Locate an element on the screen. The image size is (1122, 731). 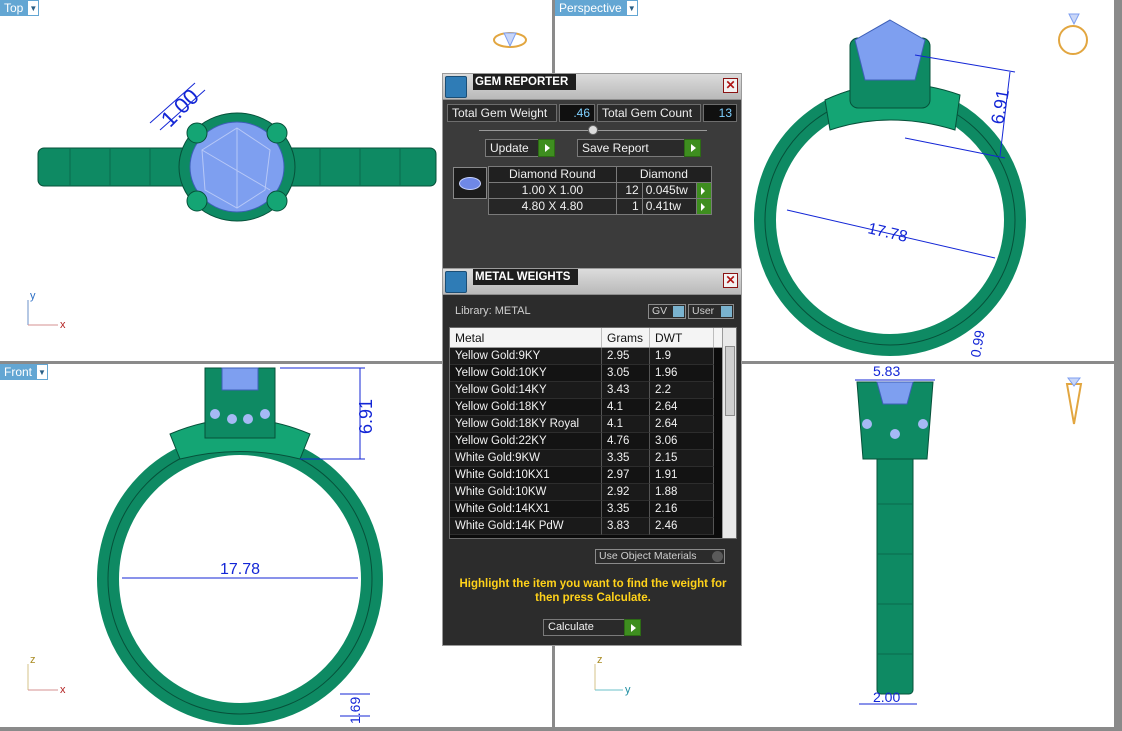
metal-cell-dwt: 1.91 is located at coordinates (682, 475).